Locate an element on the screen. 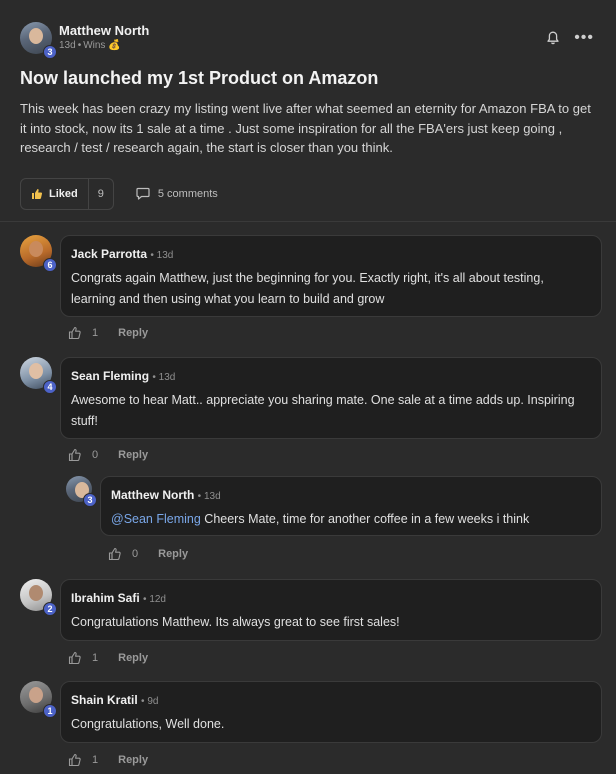  comment-time: 12d is located at coordinates (157, 599).